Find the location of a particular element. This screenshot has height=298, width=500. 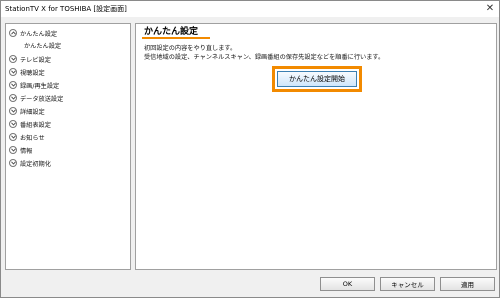

nav-item-advanced: 詳細設定 is located at coordinates (27, 111).